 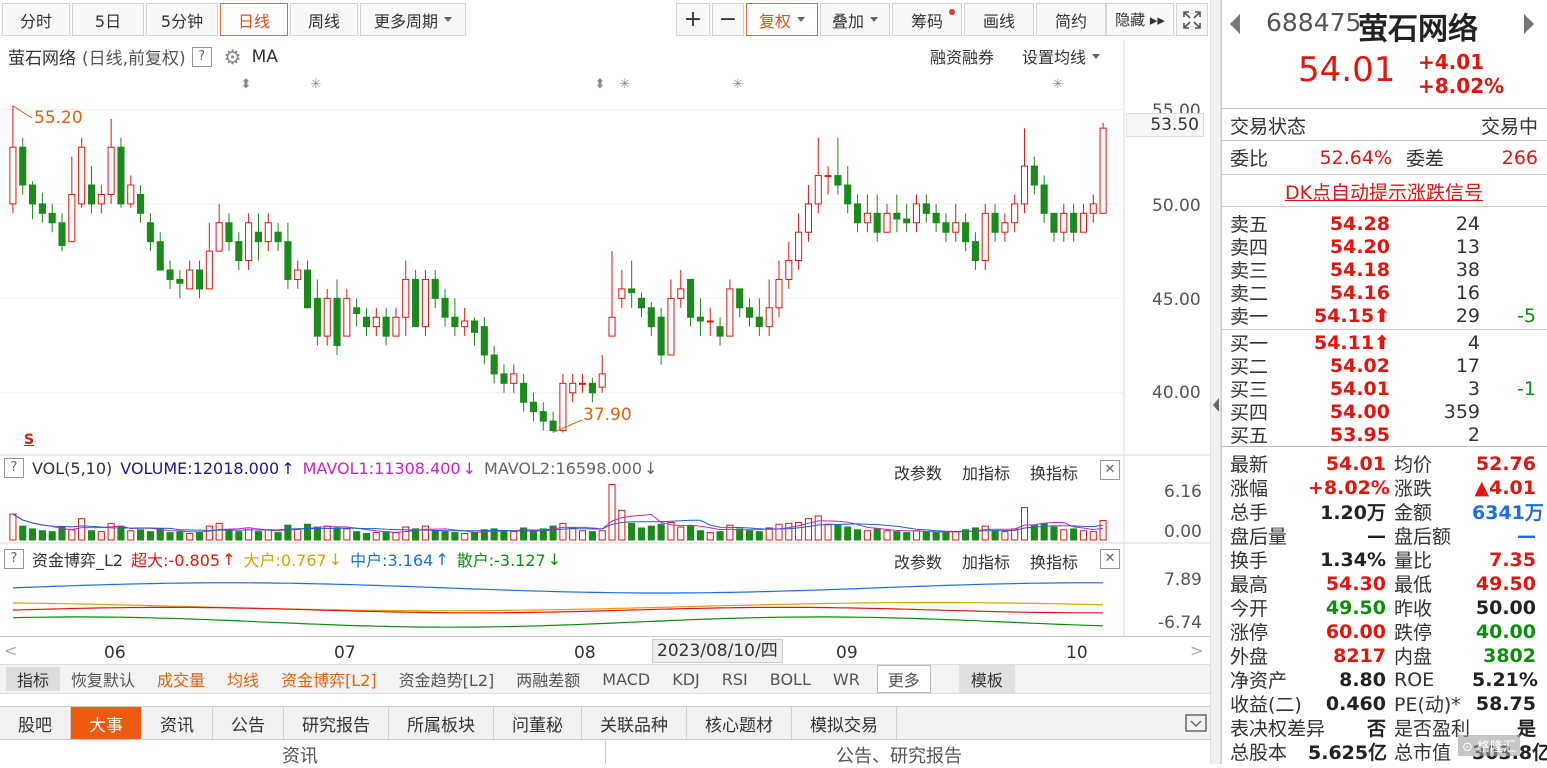 I want to click on stat-row: 最新 54.01 均价 52.76, so click(x=1384, y=464).